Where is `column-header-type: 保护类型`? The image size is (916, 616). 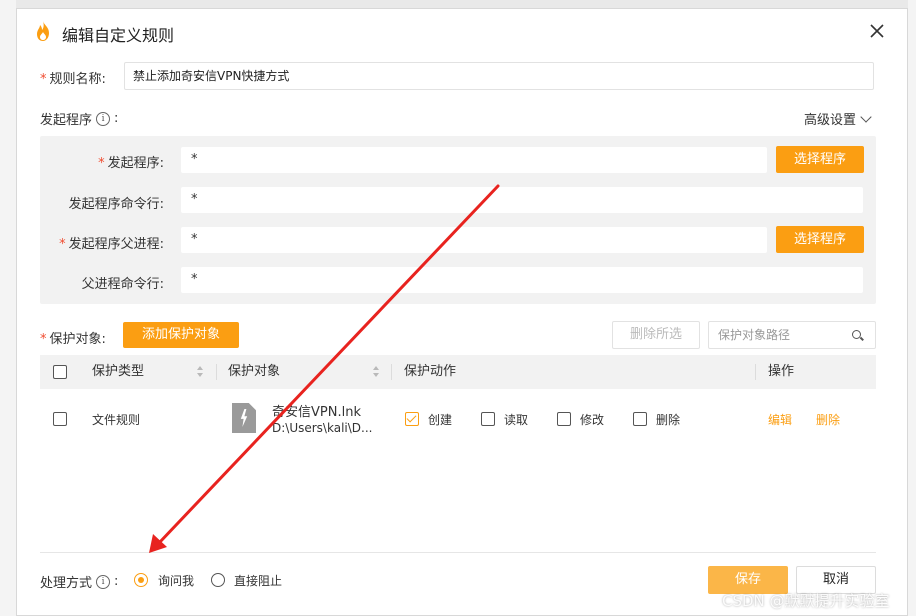 column-header-type: 保护类型 is located at coordinates (118, 371).